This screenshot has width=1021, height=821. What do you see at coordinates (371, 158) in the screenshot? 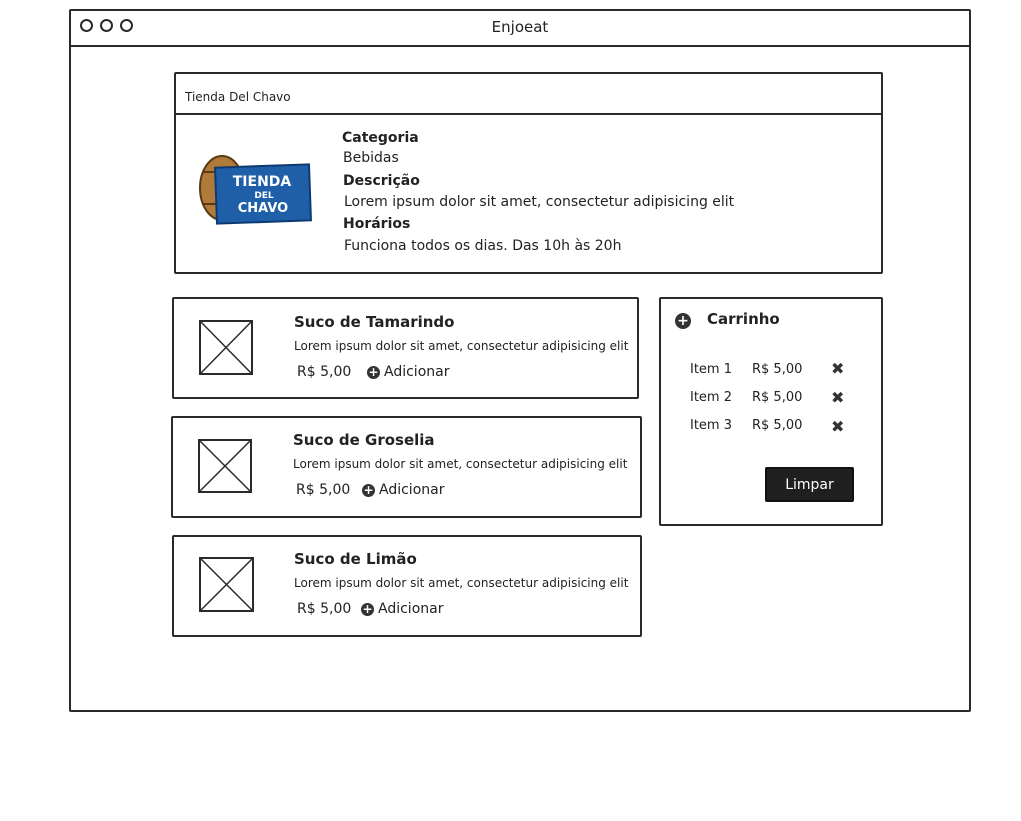
I see `category-value: Bebidas` at bounding box center [371, 158].